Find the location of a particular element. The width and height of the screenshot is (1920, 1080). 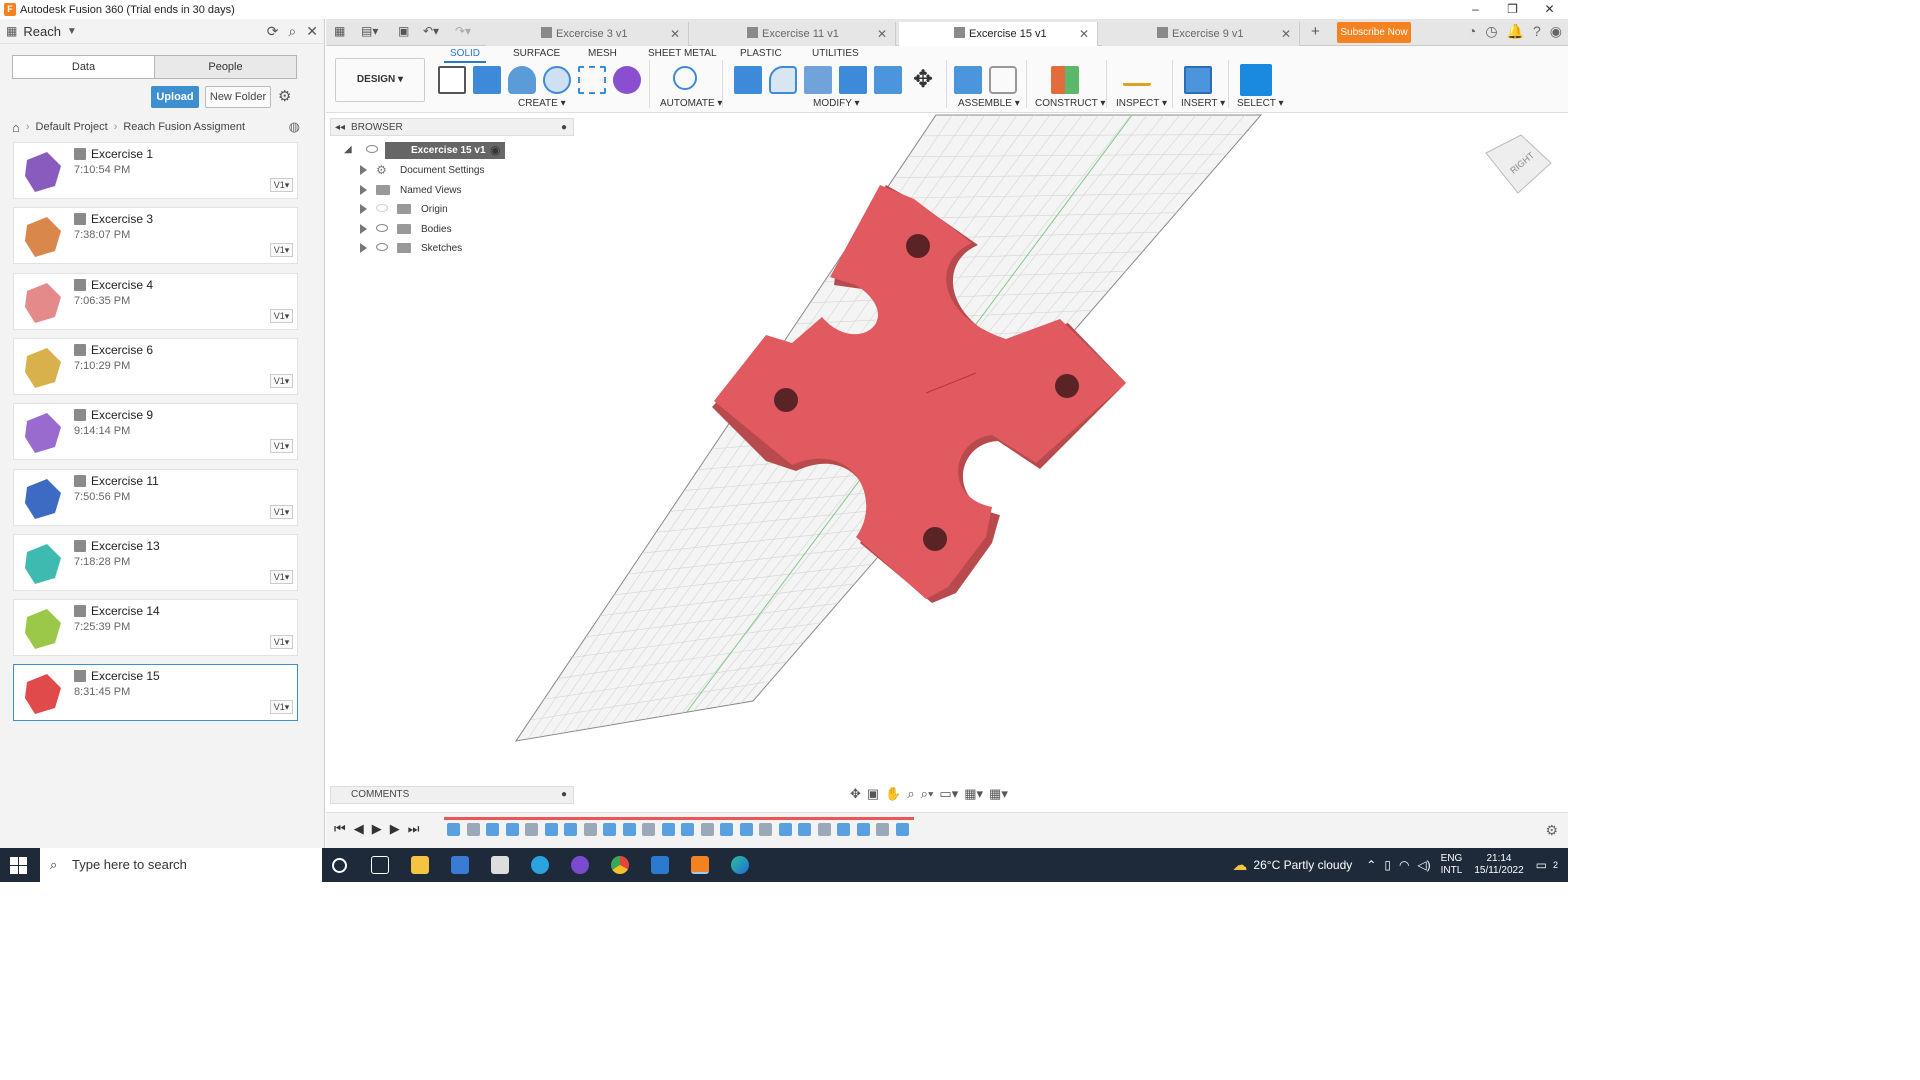

breadcrumb-project: Default Project is located at coordinates (72, 127).